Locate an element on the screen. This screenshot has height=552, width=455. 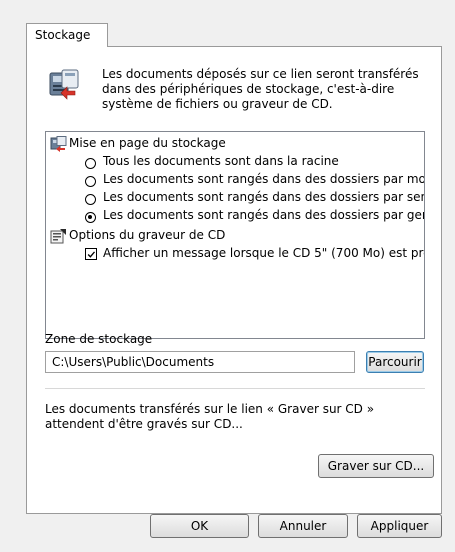
tab-stockage: Stockage is located at coordinates (67, 35).